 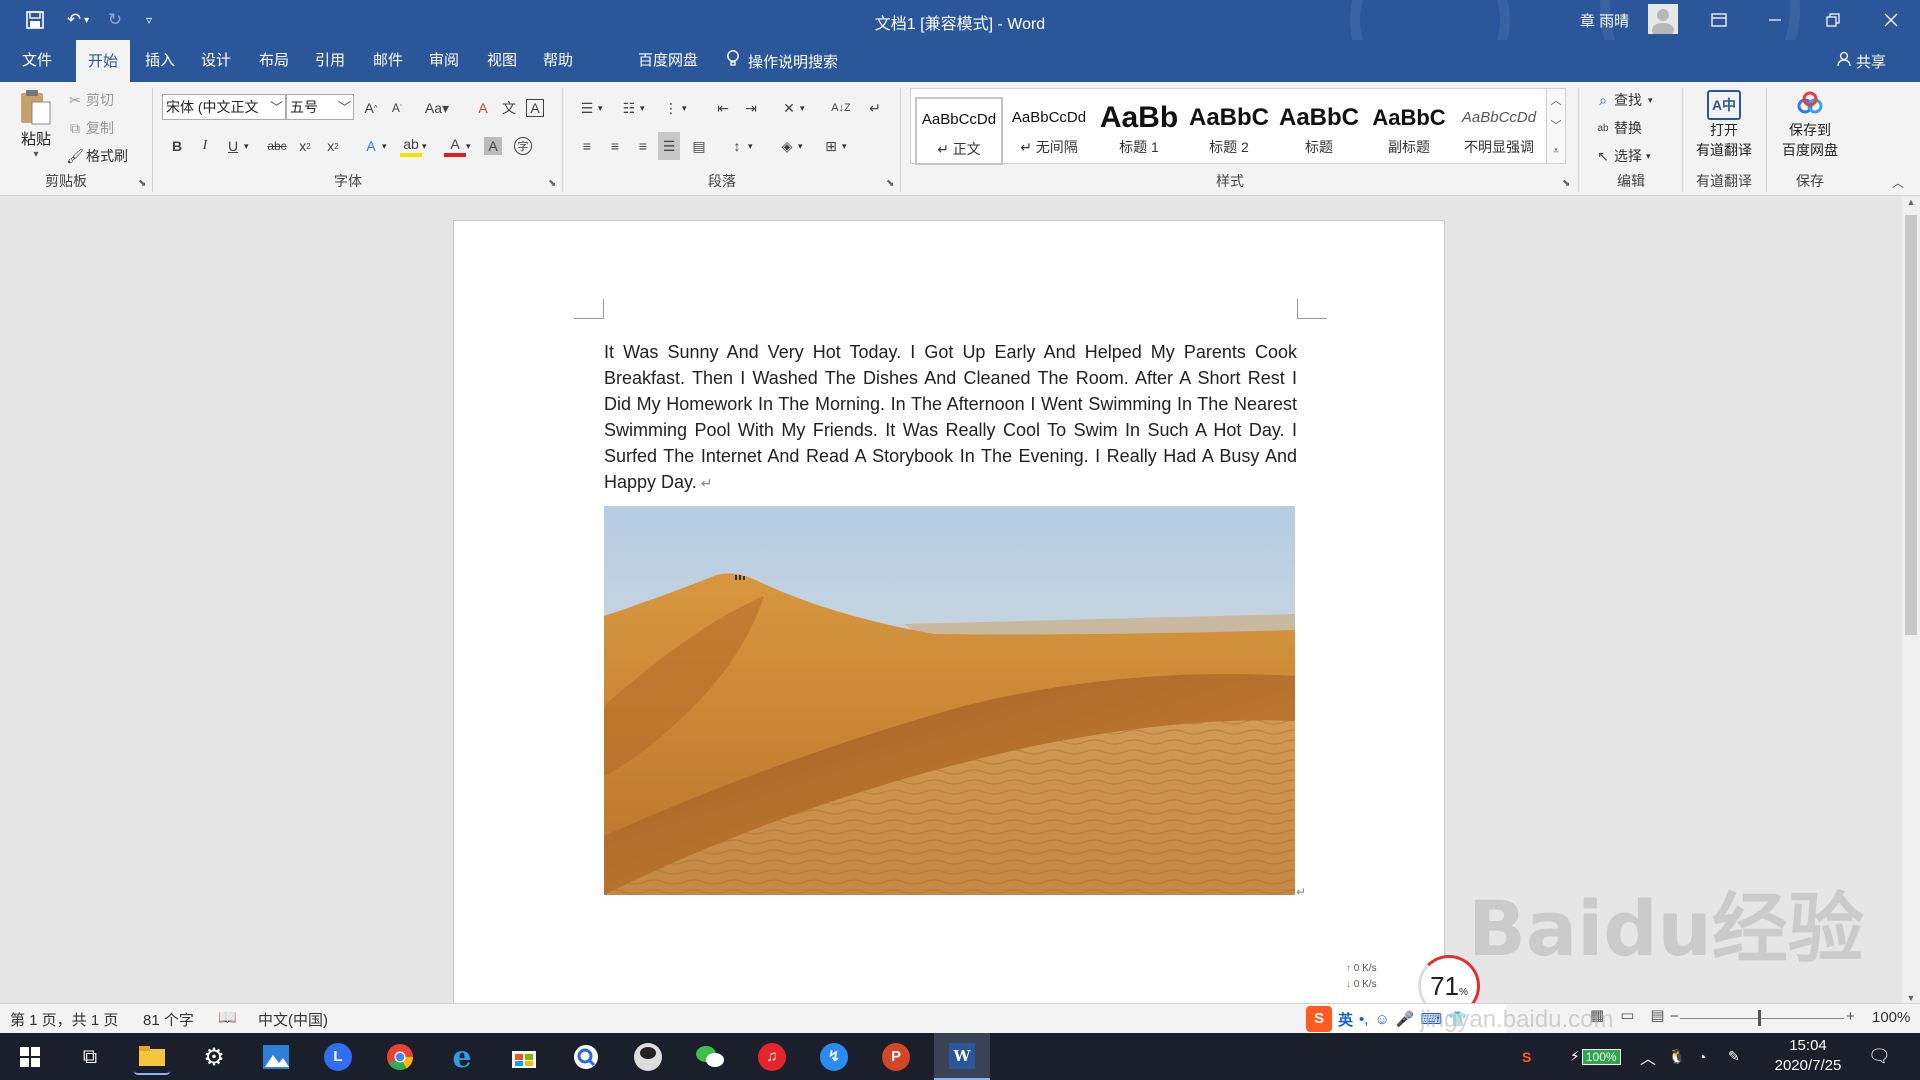 What do you see at coordinates (1617, 128) in the screenshot?
I see `replace-button: ab 替换` at bounding box center [1617, 128].